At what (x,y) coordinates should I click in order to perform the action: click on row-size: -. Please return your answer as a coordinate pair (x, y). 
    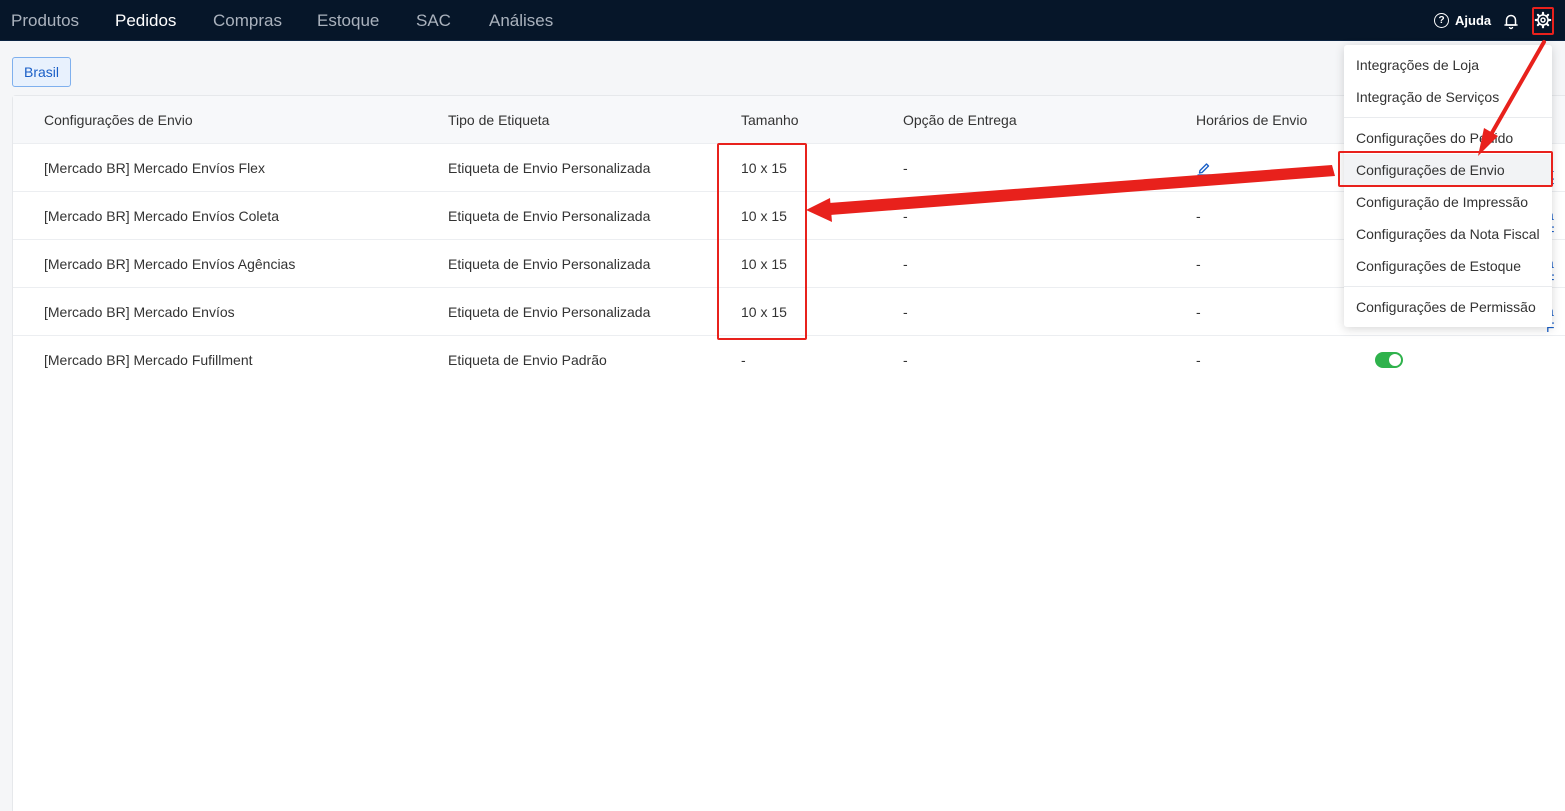
    Looking at the image, I should click on (743, 360).